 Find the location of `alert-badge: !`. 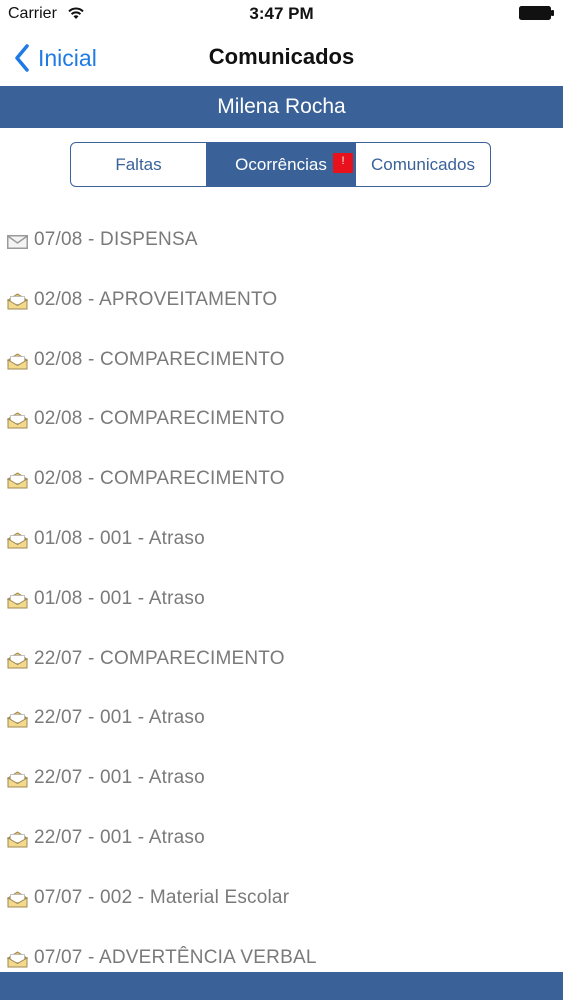

alert-badge: ! is located at coordinates (343, 163).